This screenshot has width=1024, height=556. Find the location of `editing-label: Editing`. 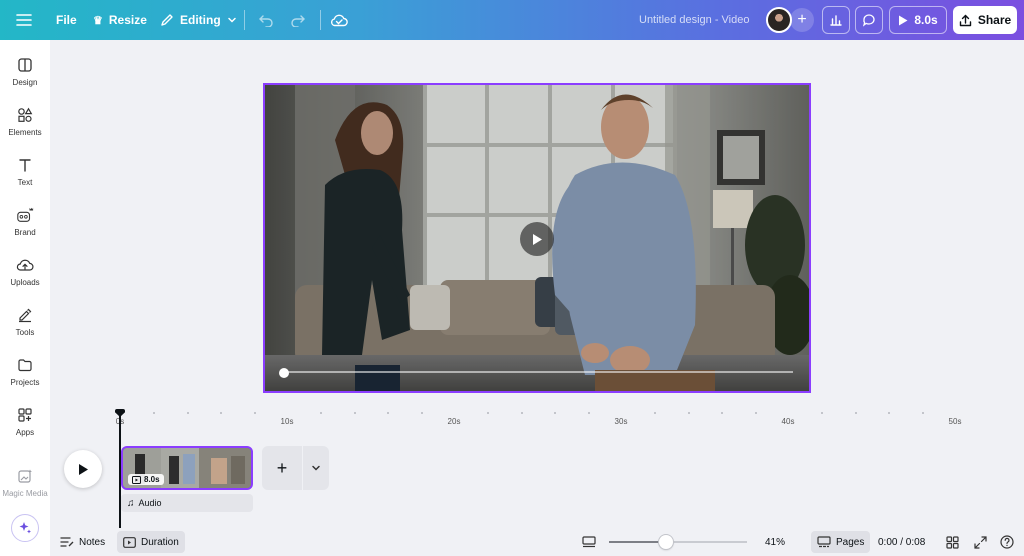

editing-label: Editing is located at coordinates (200, 20).